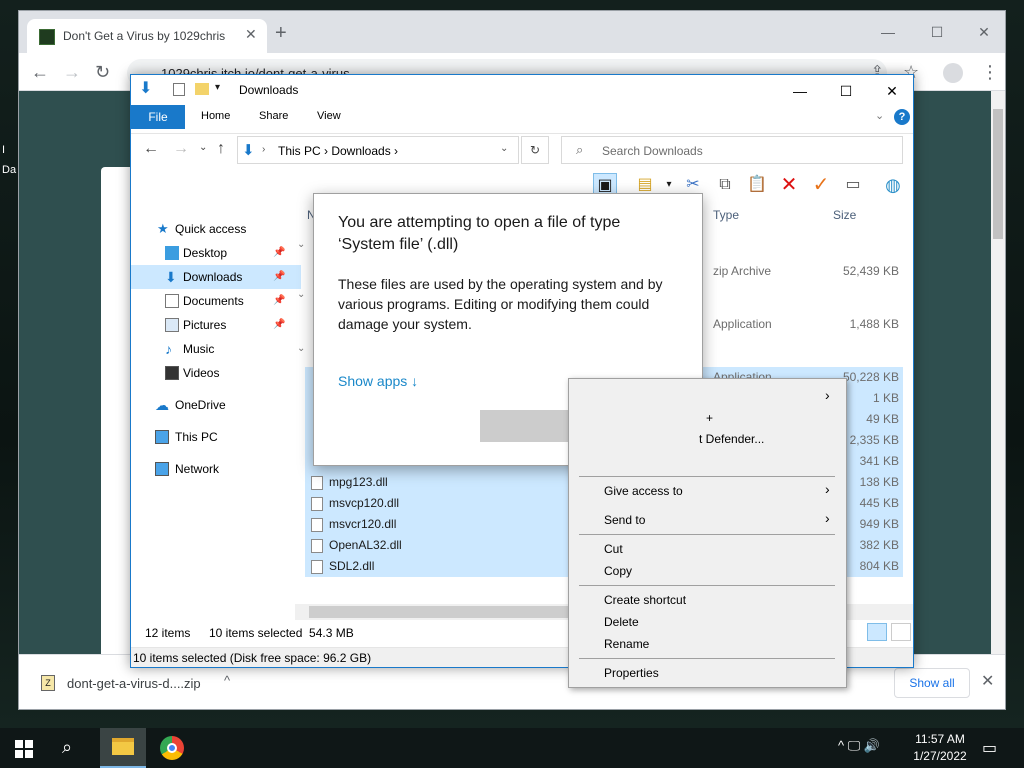  I want to click on delete-icon: ✕, so click(789, 185).